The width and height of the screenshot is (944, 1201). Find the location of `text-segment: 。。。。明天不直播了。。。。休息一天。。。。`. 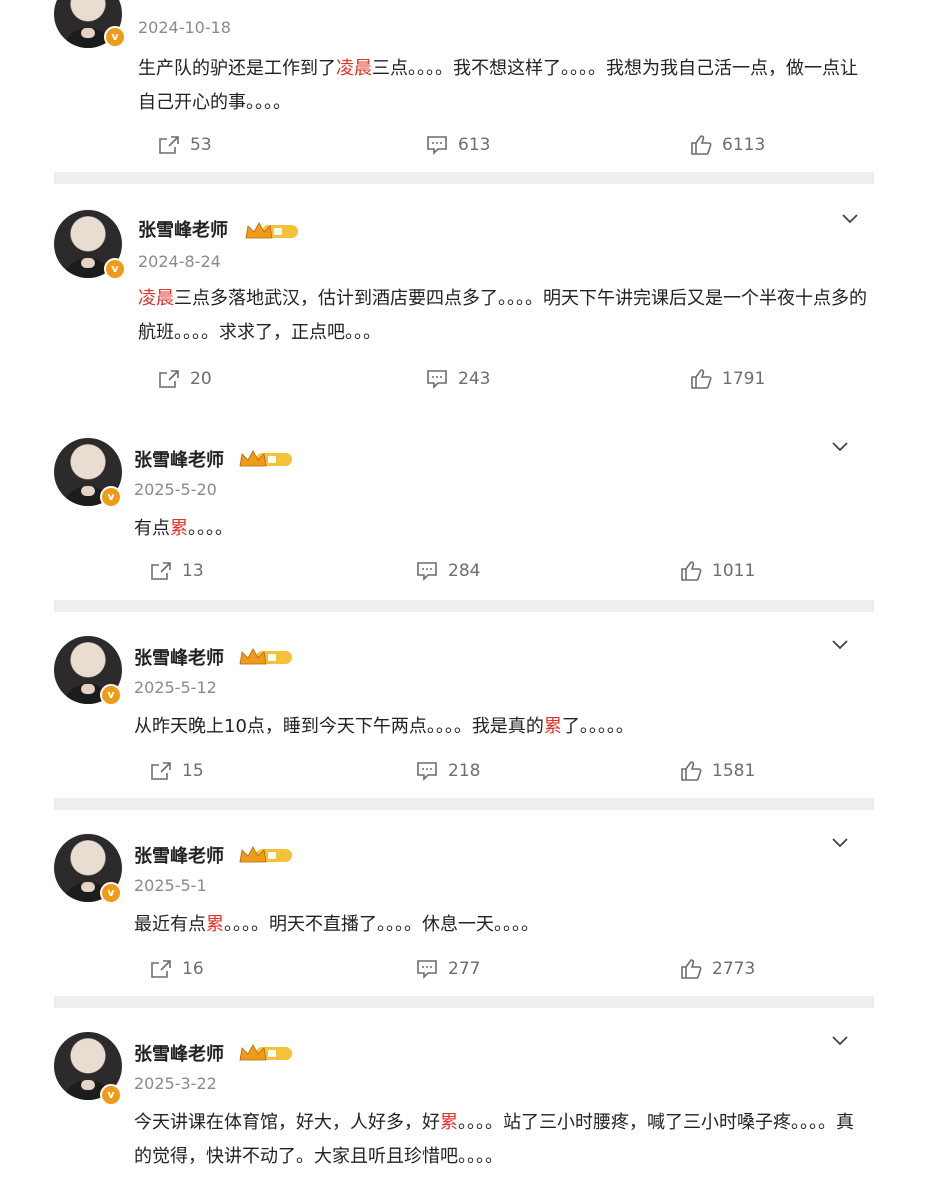

text-segment: 。。。。明天不直播了。。。。休息一天。。。。 is located at coordinates (381, 924).